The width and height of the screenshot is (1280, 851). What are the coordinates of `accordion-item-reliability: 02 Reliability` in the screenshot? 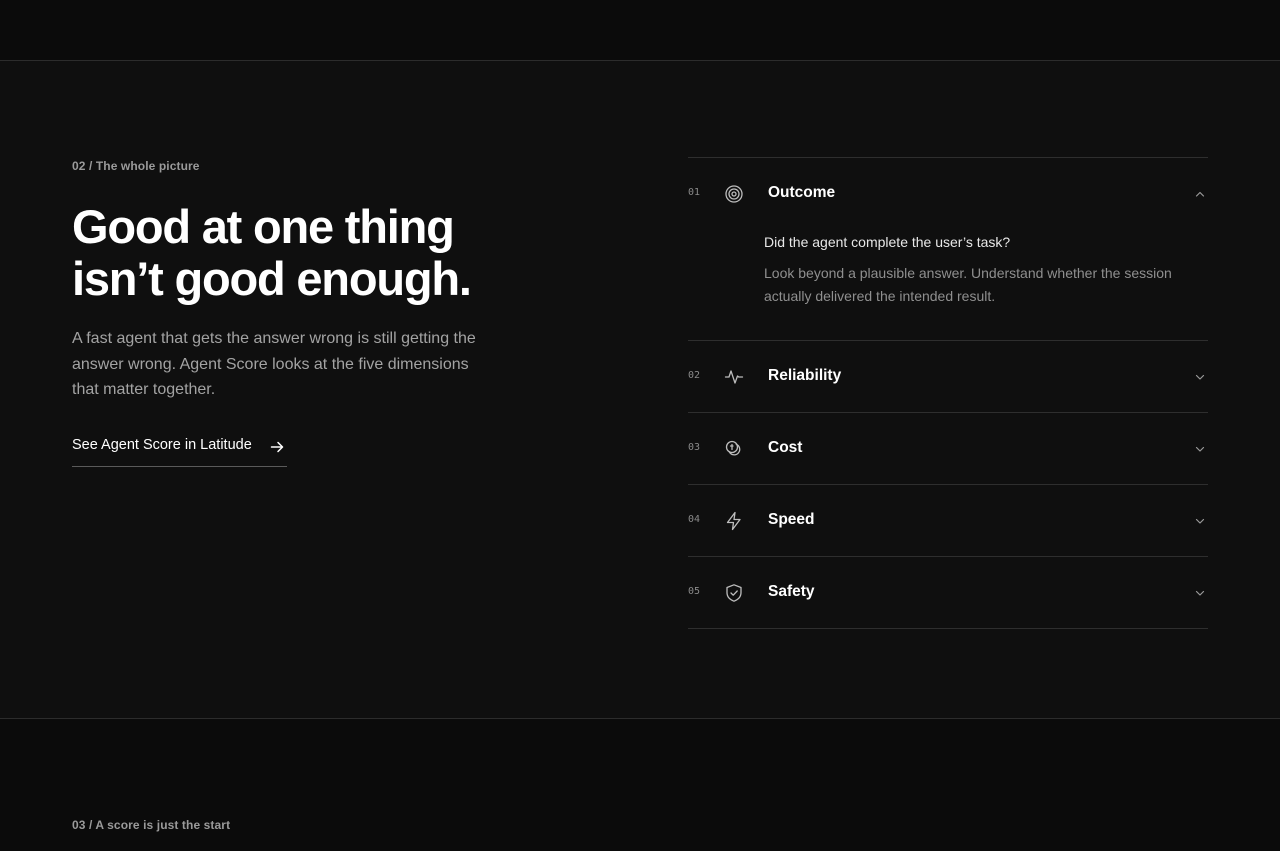 It's located at (948, 377).